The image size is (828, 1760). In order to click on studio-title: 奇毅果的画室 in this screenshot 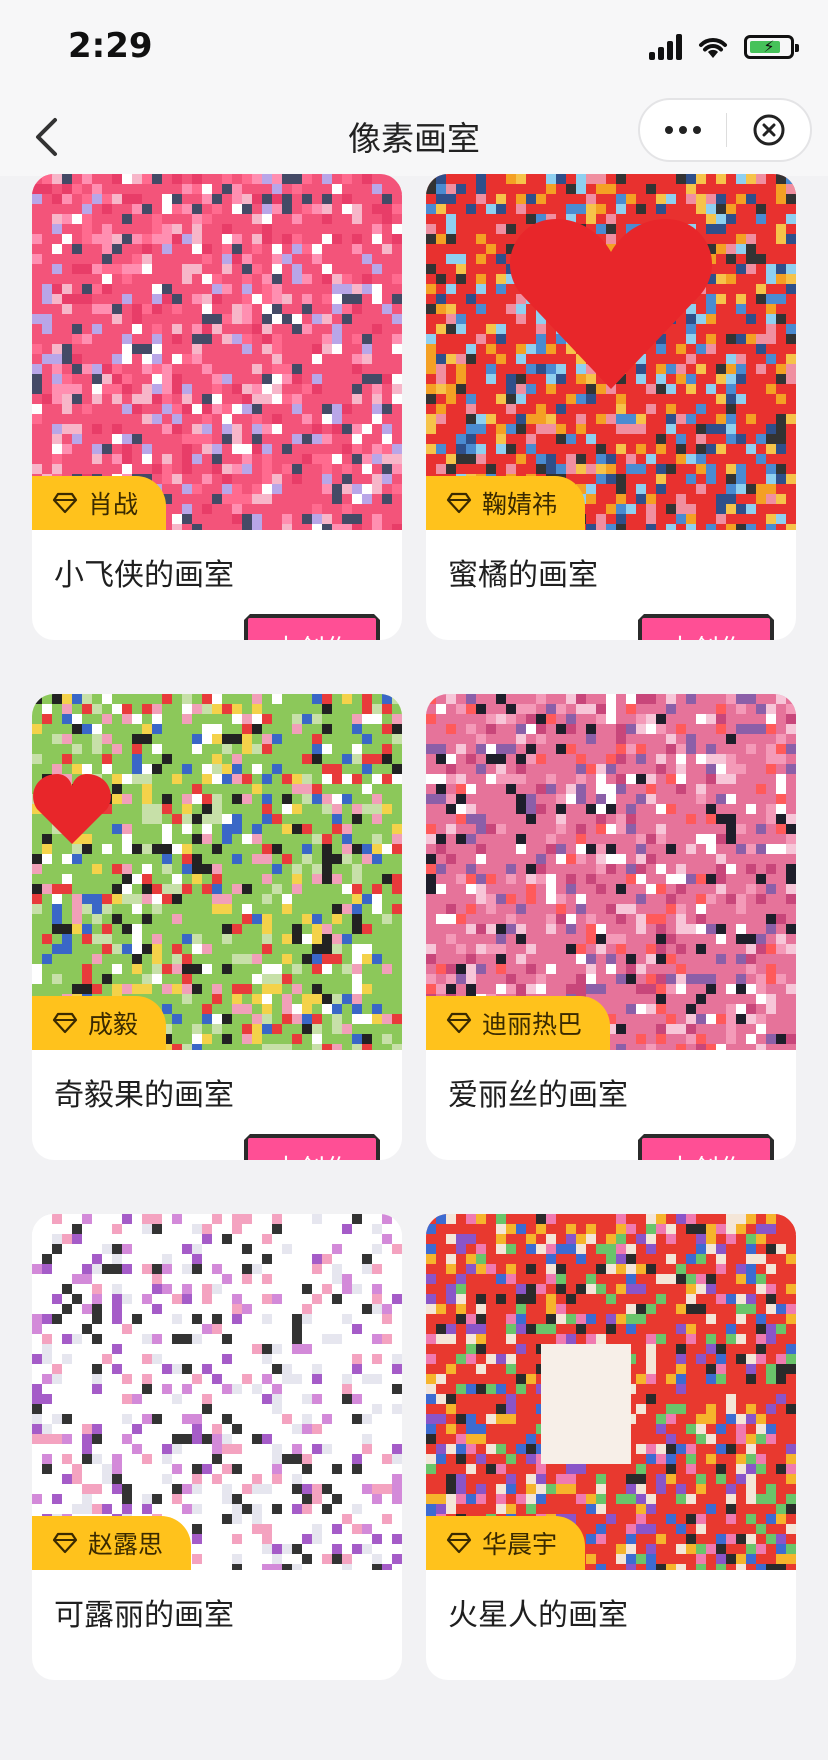, I will do `click(144, 1095)`.